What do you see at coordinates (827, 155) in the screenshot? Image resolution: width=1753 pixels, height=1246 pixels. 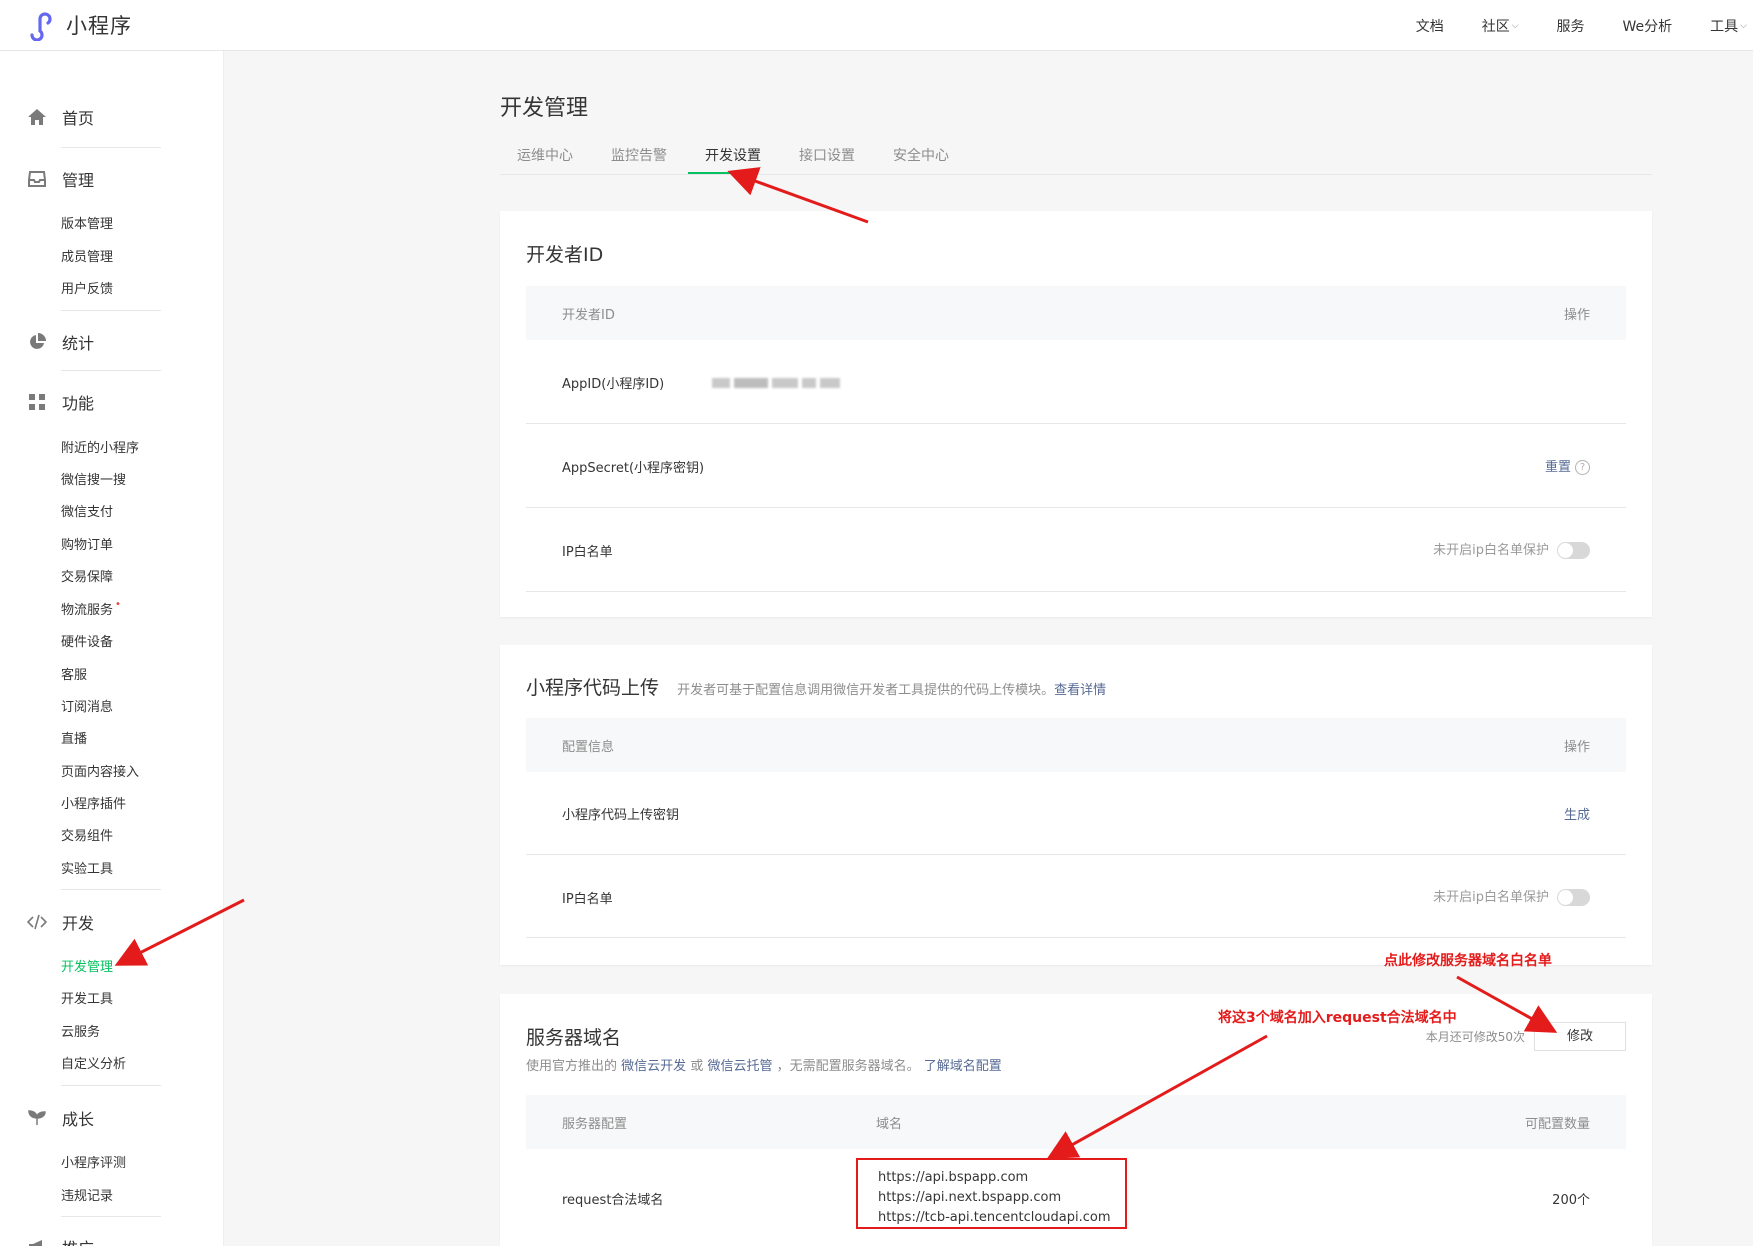 I see `tab-api-settings: 接口设置` at bounding box center [827, 155].